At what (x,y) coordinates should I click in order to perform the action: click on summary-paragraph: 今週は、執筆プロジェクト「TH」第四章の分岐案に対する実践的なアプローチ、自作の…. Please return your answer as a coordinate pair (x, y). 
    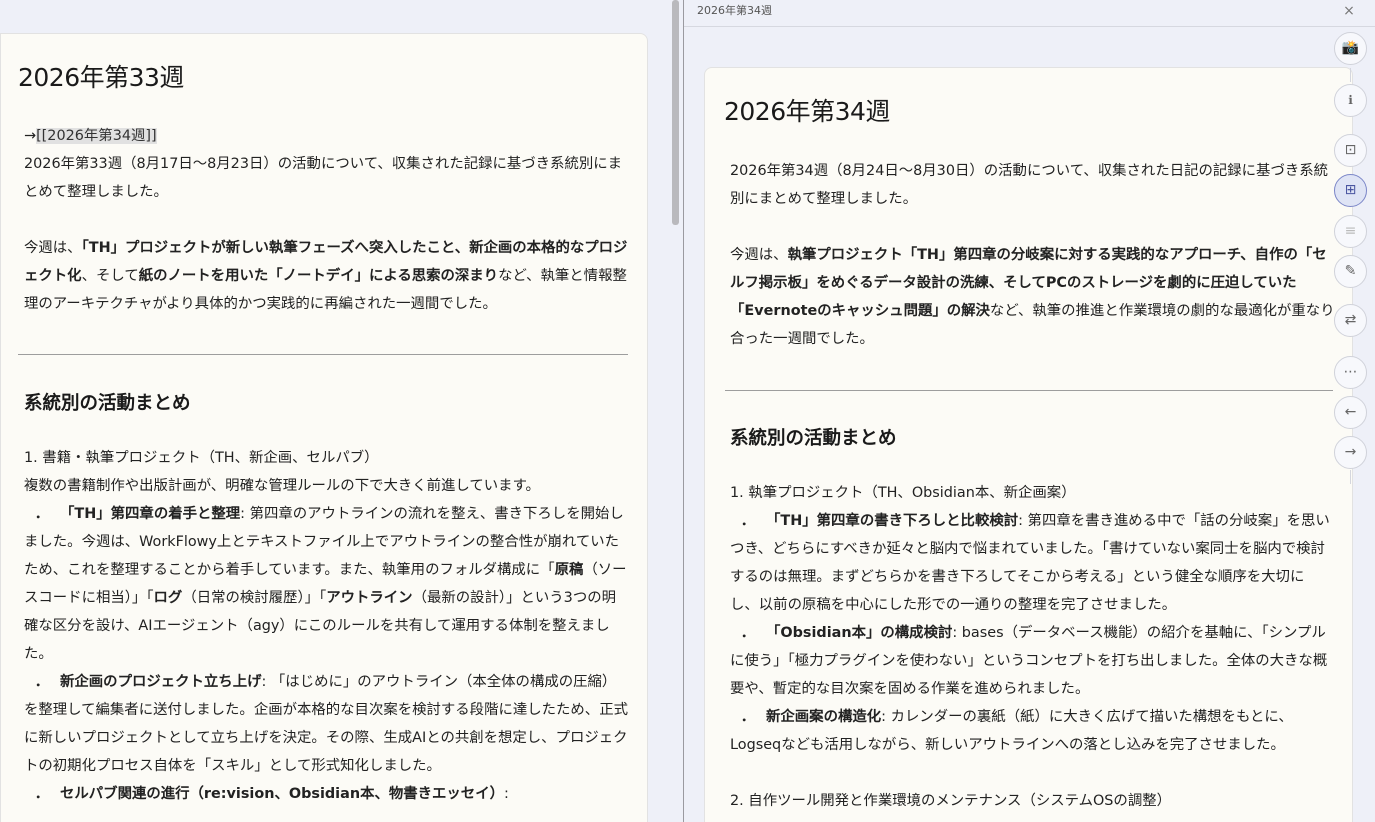
    Looking at the image, I should click on (1032, 297).